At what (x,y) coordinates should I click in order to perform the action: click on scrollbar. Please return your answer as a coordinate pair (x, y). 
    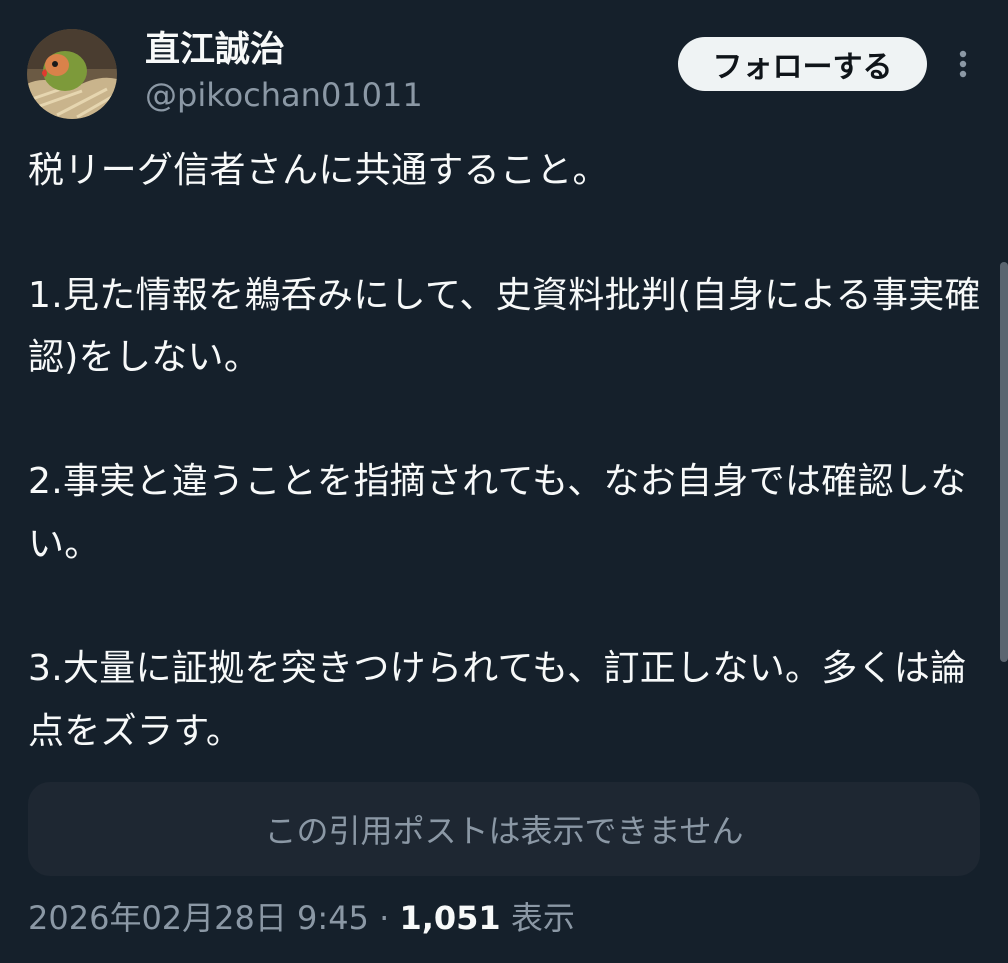
    Looking at the image, I should click on (1004, 462).